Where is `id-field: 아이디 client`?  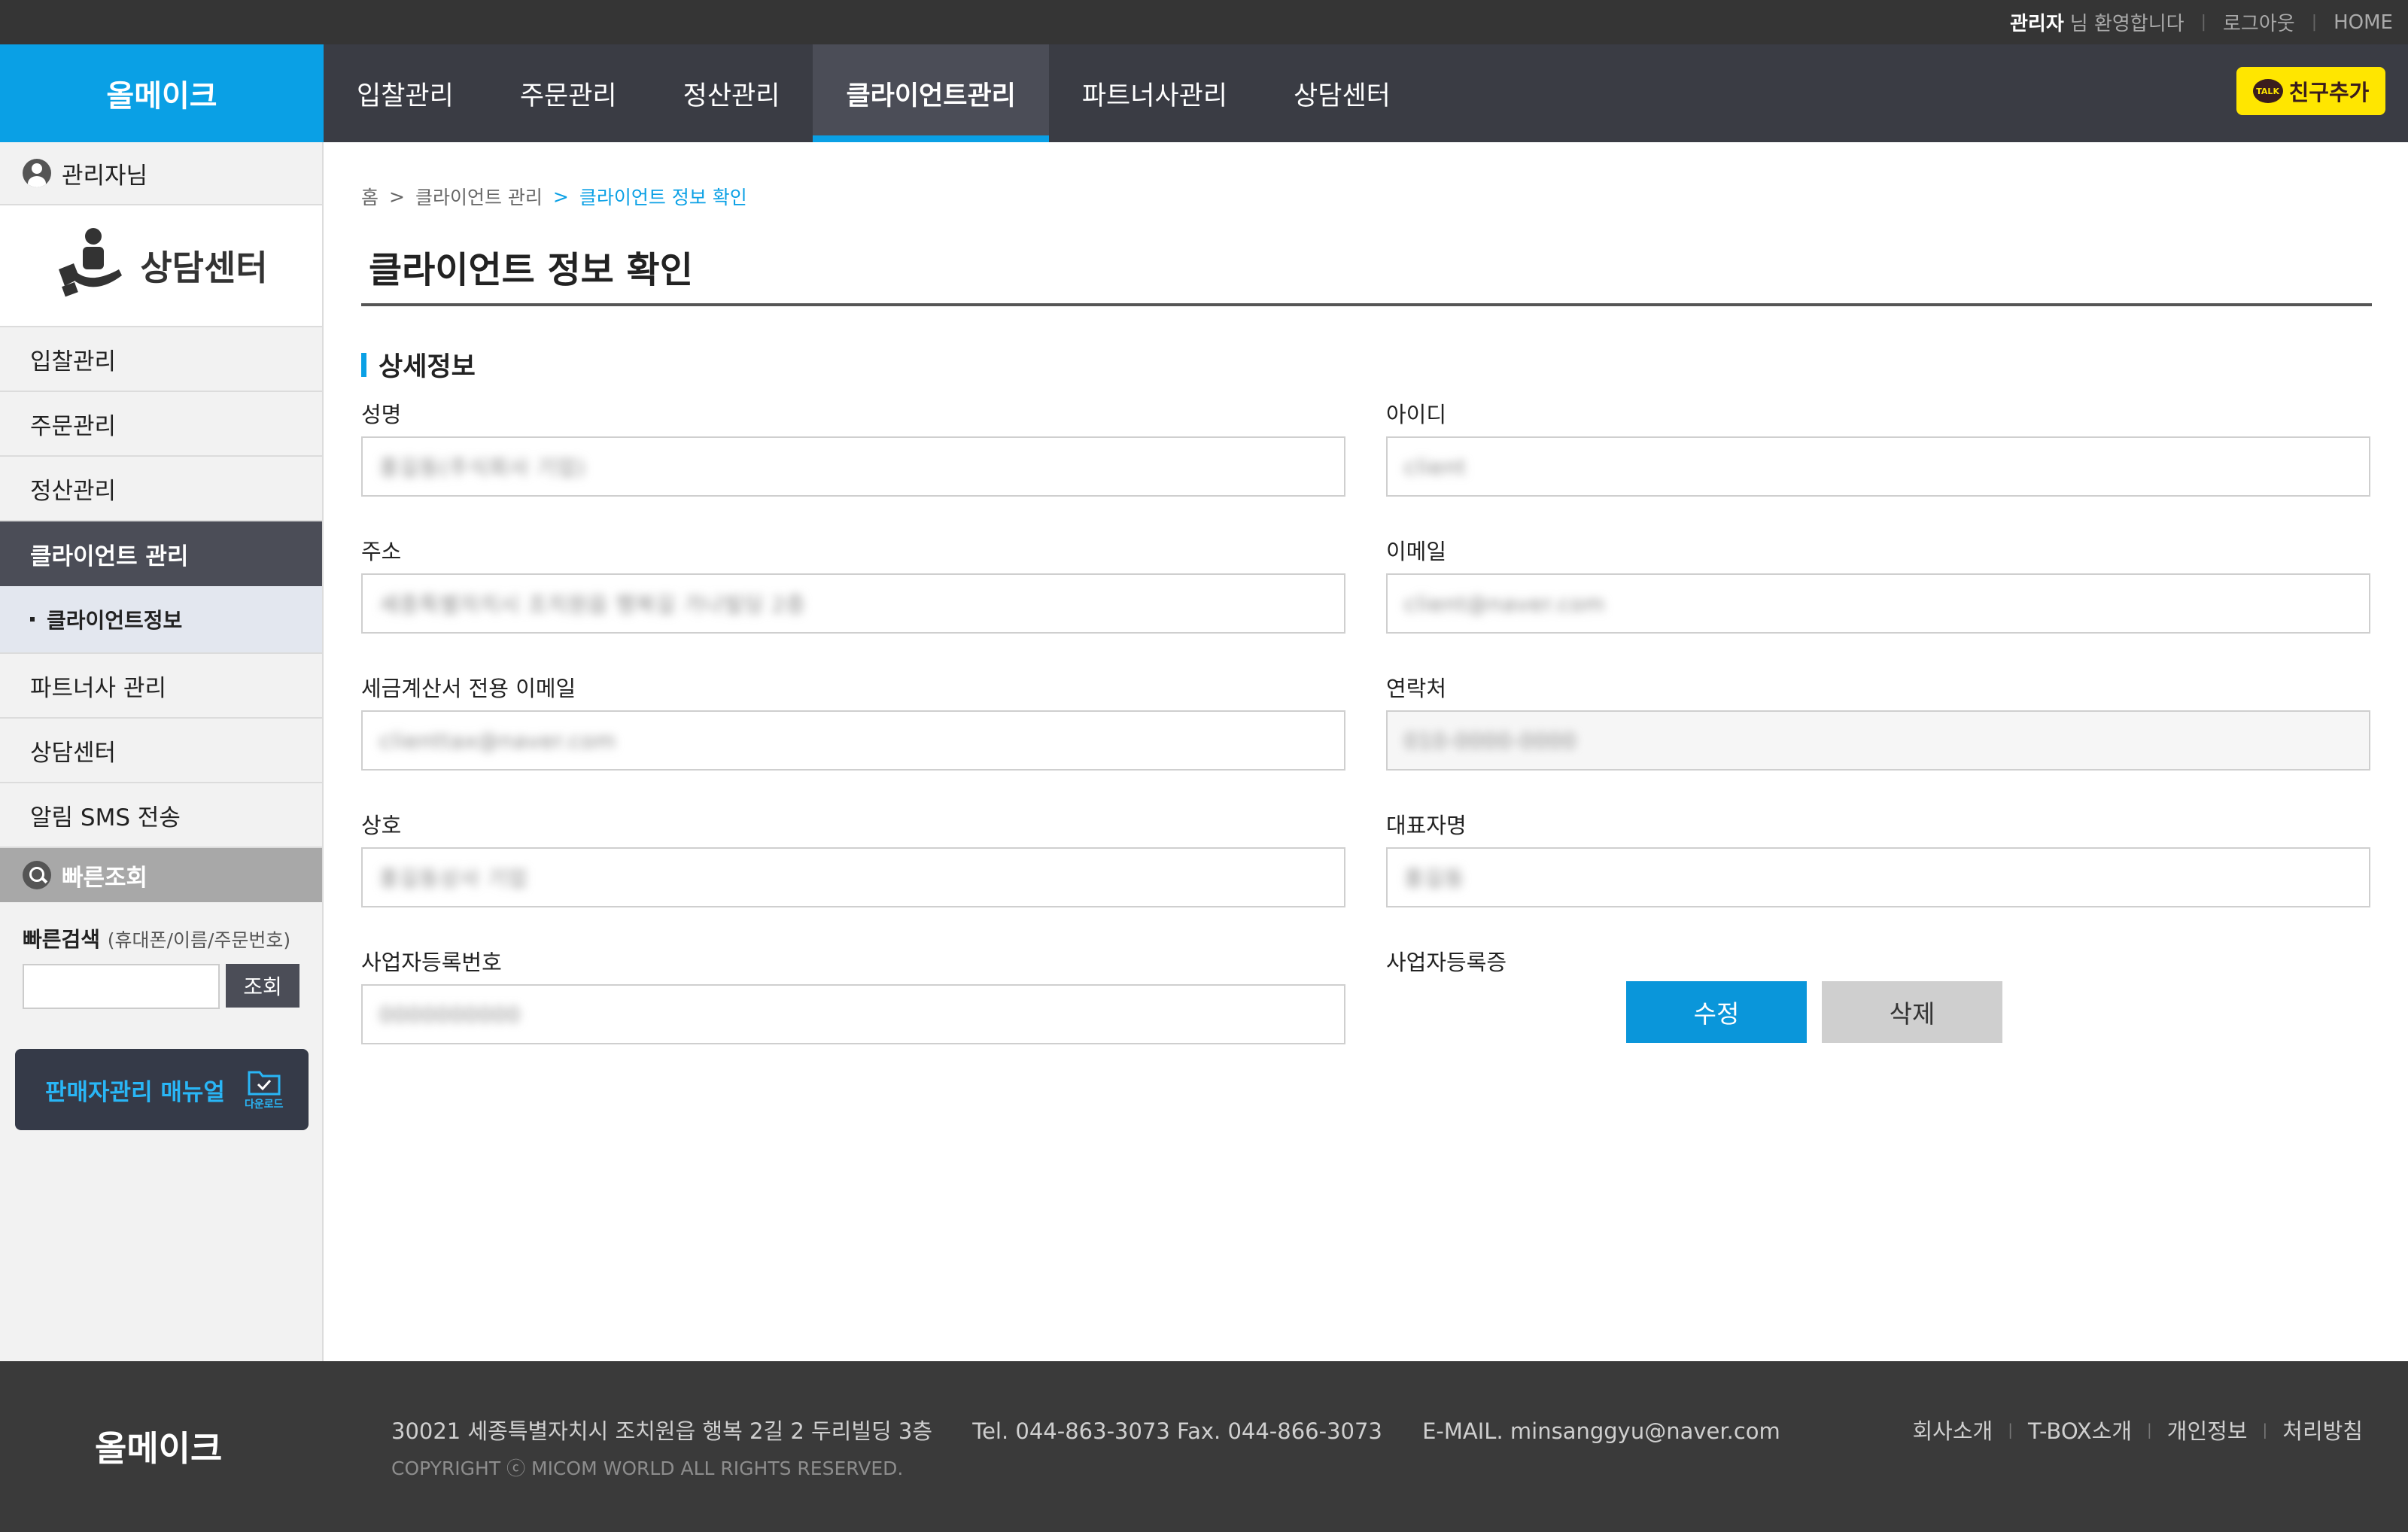 id-field: 아이디 client is located at coordinates (1878, 447).